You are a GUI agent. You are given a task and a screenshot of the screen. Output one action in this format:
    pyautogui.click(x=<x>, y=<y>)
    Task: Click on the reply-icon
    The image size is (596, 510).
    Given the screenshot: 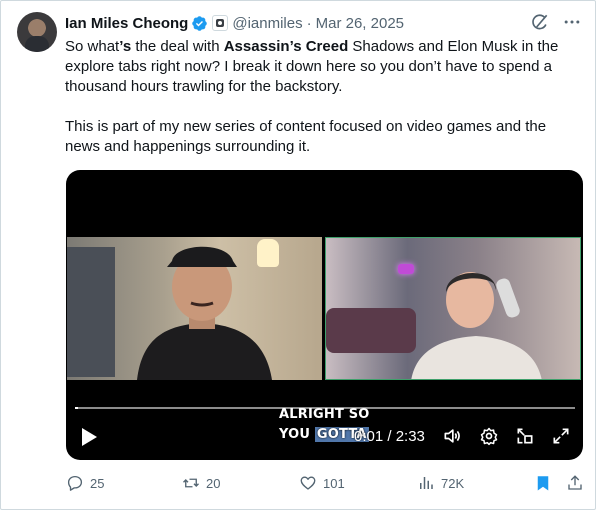 What is the action you would take?
    pyautogui.click(x=75, y=483)
    